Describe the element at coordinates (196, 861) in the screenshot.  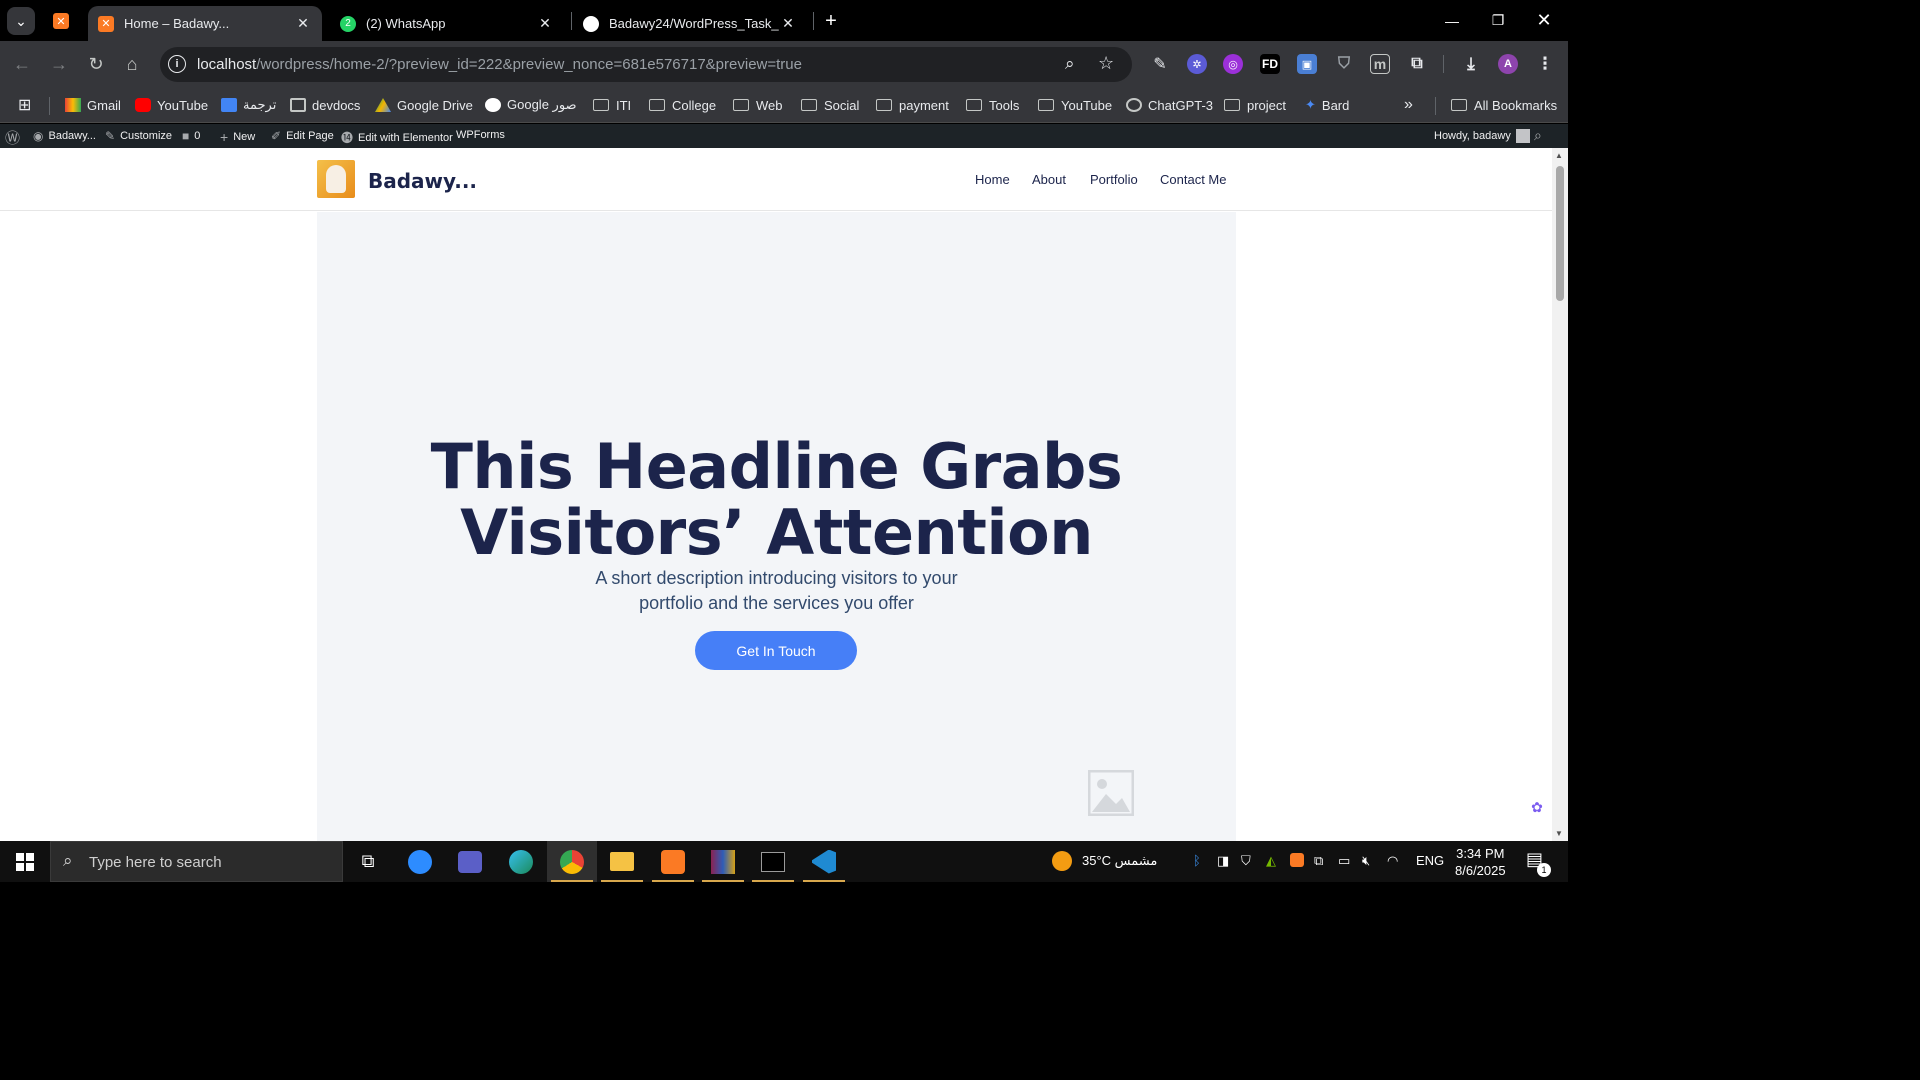
I see `taskbar-search: ⌕ Type here to search` at that location.